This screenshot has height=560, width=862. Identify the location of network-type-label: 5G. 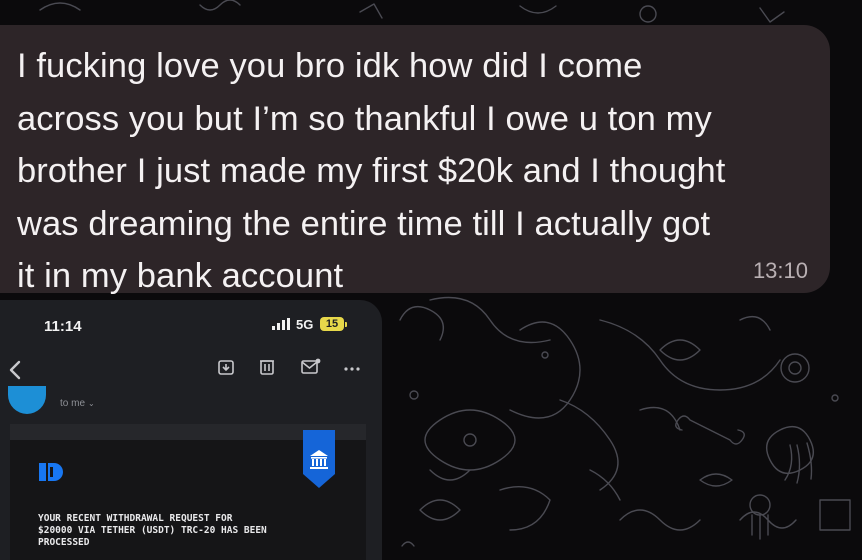
(305, 324).